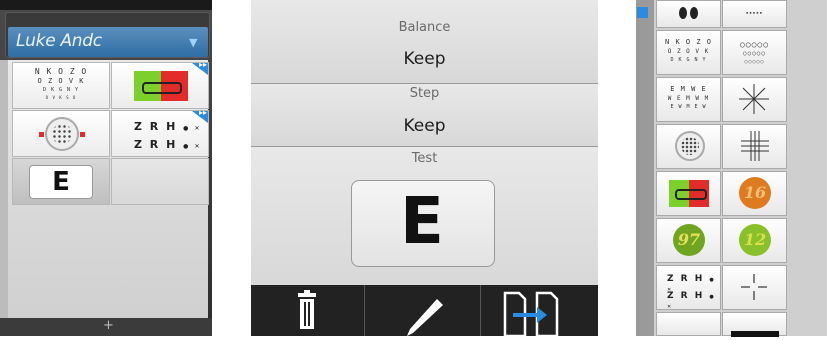  I want to click on chart-row: ▪▪▪▪▪, so click(754, 12).